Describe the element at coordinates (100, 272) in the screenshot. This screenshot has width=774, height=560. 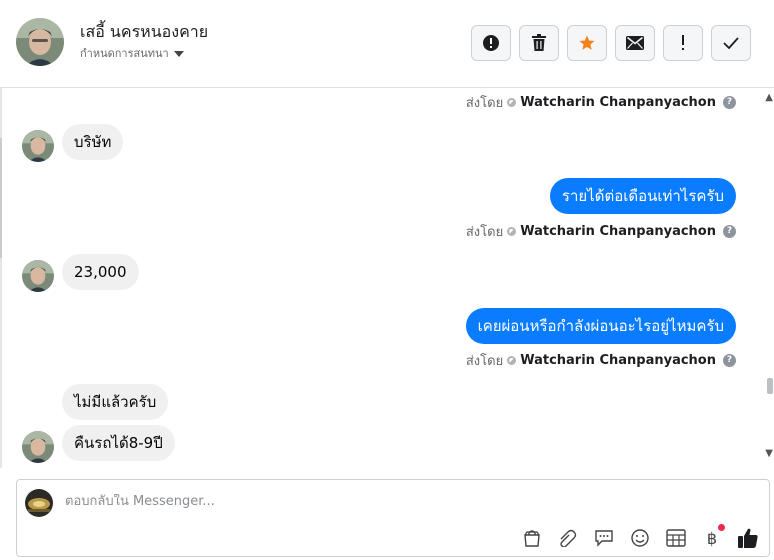
I see `incoming-message: 23,000` at that location.